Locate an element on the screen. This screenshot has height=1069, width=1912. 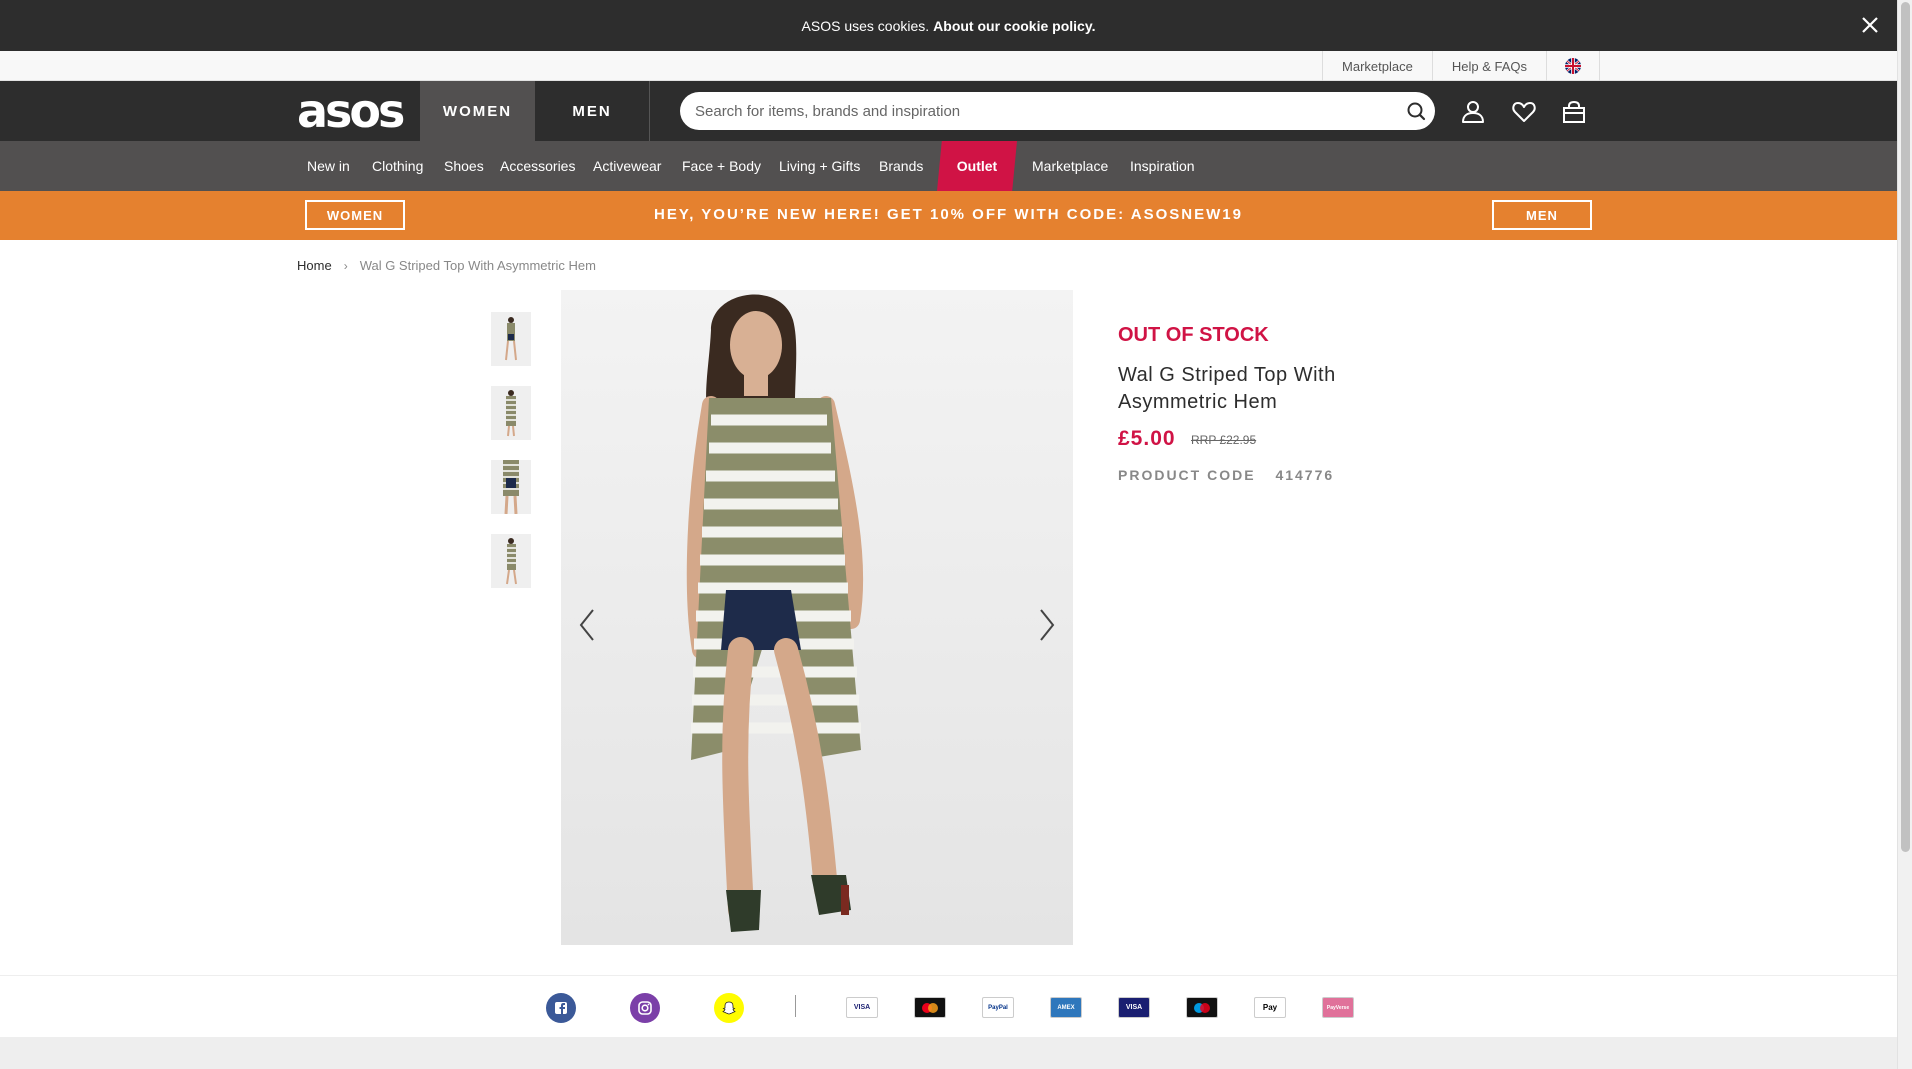
nav-new-in: New in is located at coordinates (328, 166).